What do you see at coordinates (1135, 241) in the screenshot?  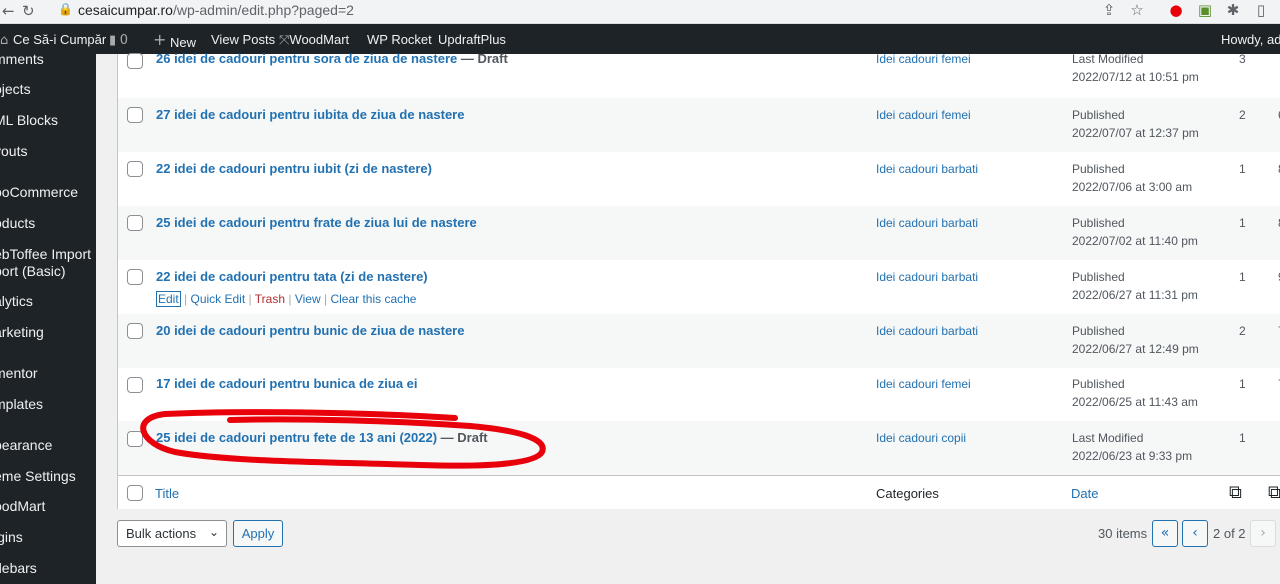 I see `date-value: 2022/07/02 at 11:40 pm` at bounding box center [1135, 241].